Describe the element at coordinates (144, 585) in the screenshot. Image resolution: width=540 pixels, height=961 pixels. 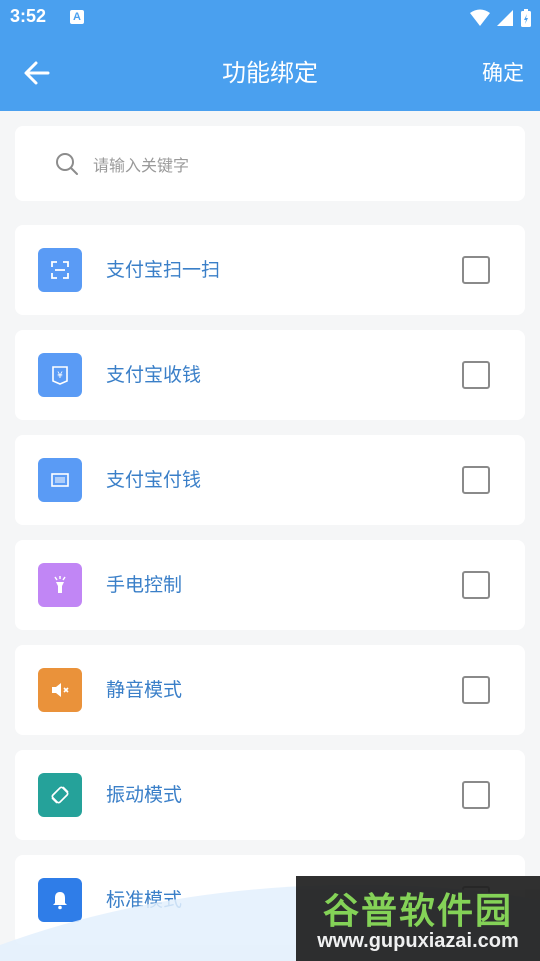
I see `list-item-label: 手电控制` at that location.